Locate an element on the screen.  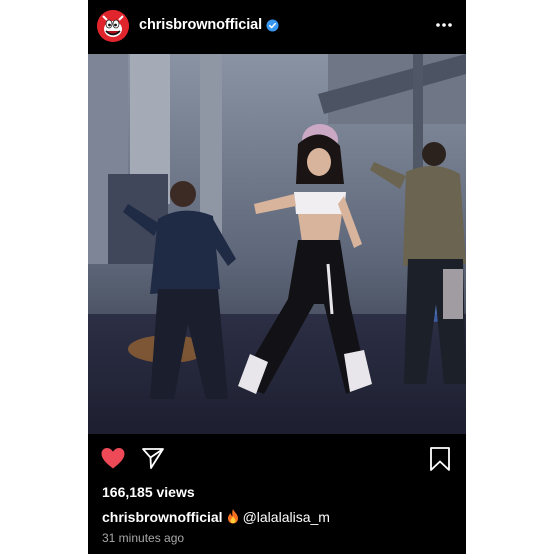
post-timestamp: 31 minutes ago is located at coordinates (143, 538).